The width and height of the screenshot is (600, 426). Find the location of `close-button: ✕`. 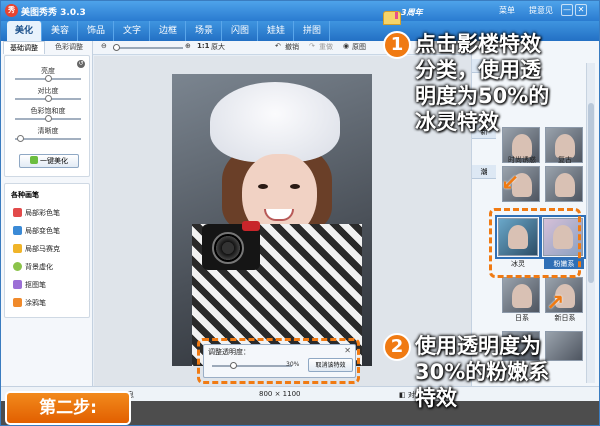

close-button: ✕ is located at coordinates (581, 10).